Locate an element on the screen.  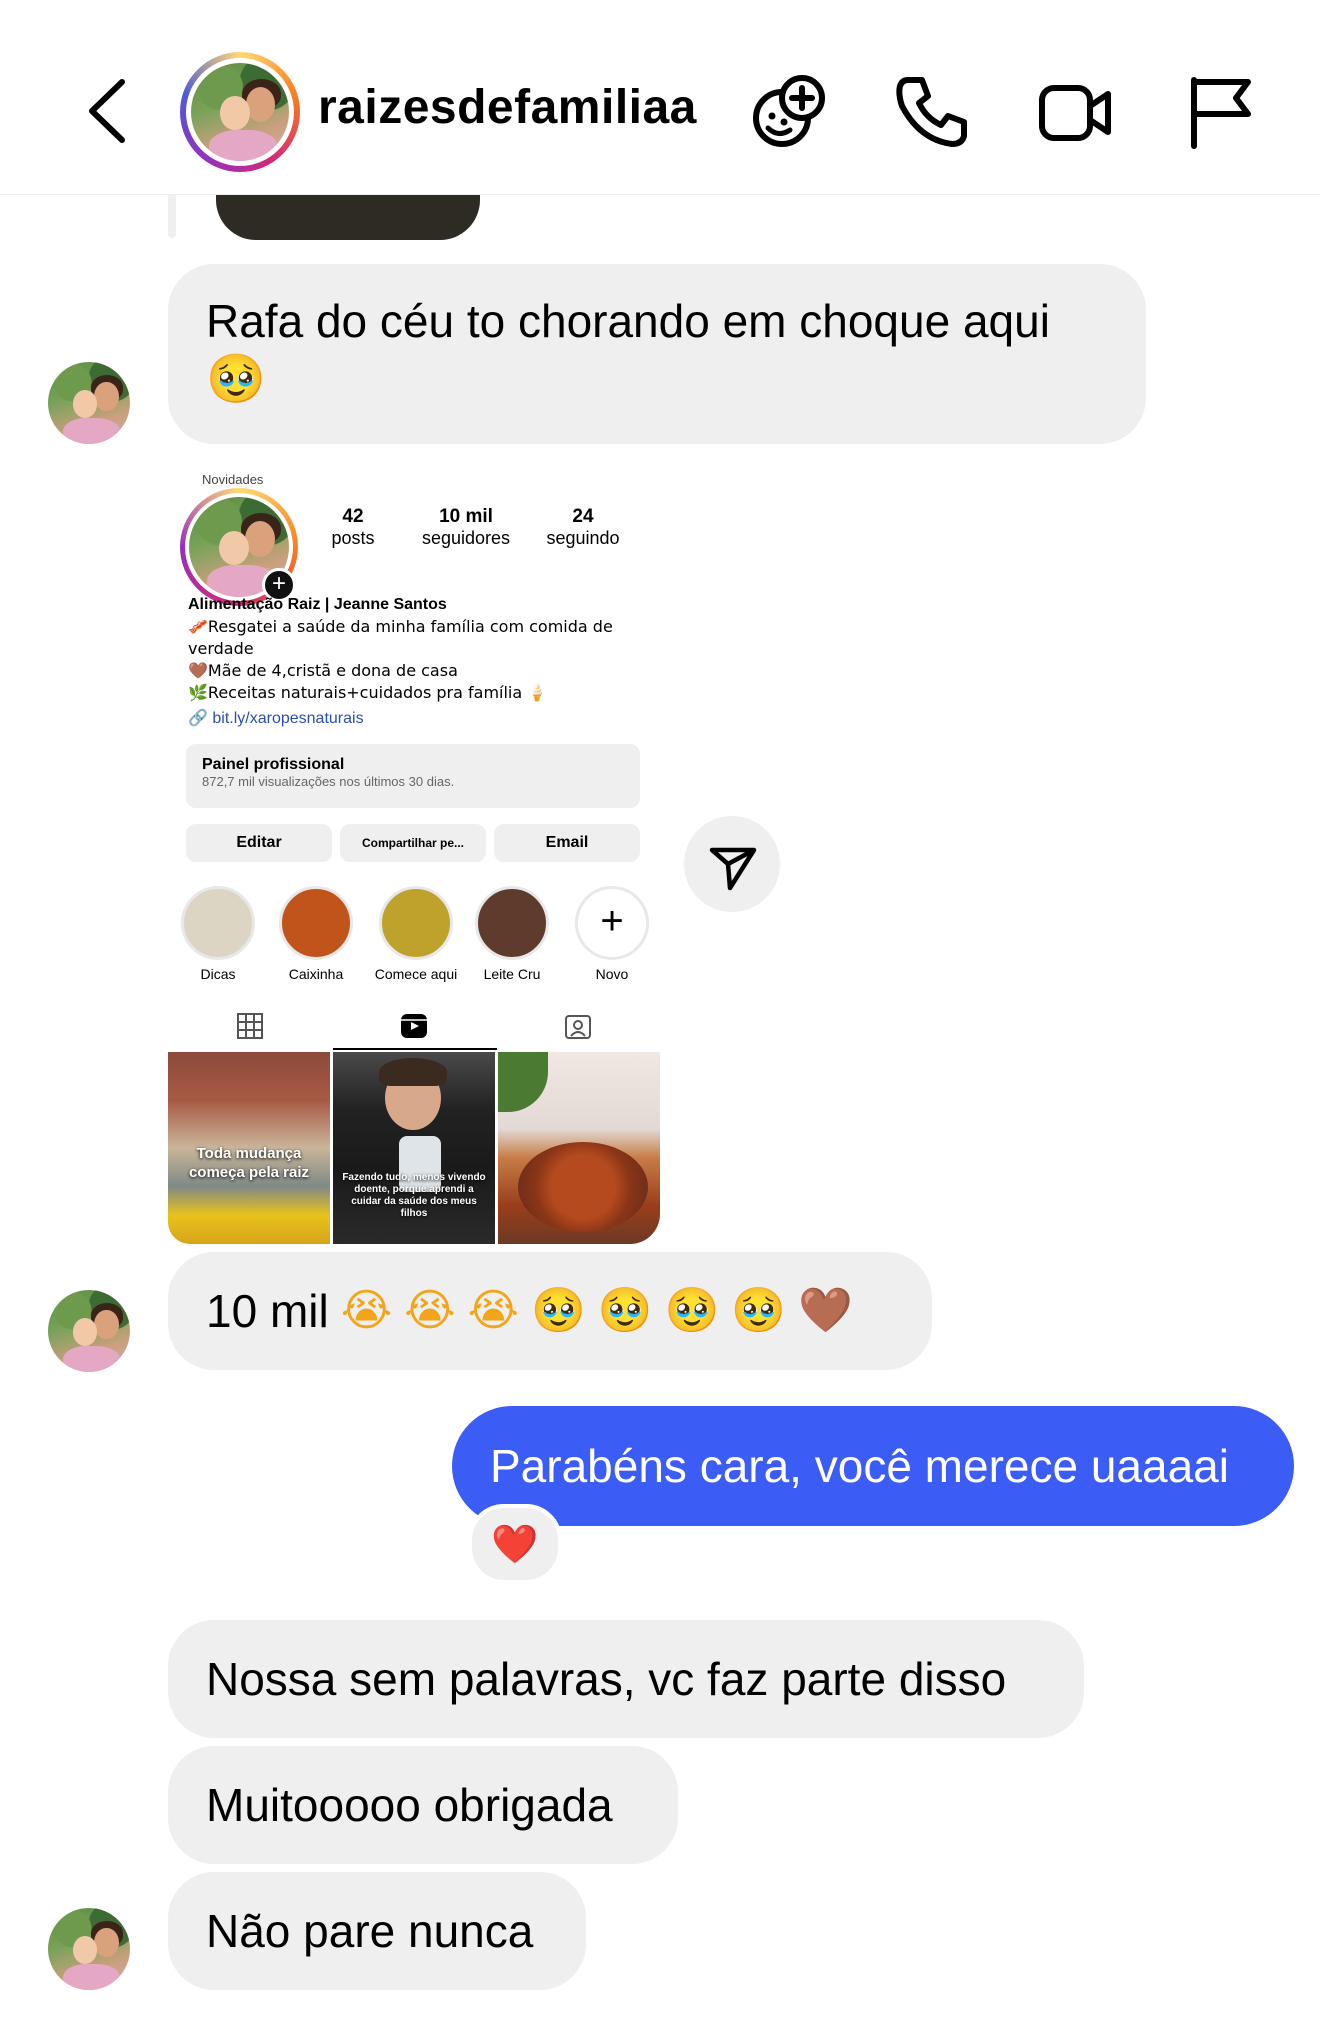
chat-username: raizesdefamiliaa is located at coordinates (507, 107).